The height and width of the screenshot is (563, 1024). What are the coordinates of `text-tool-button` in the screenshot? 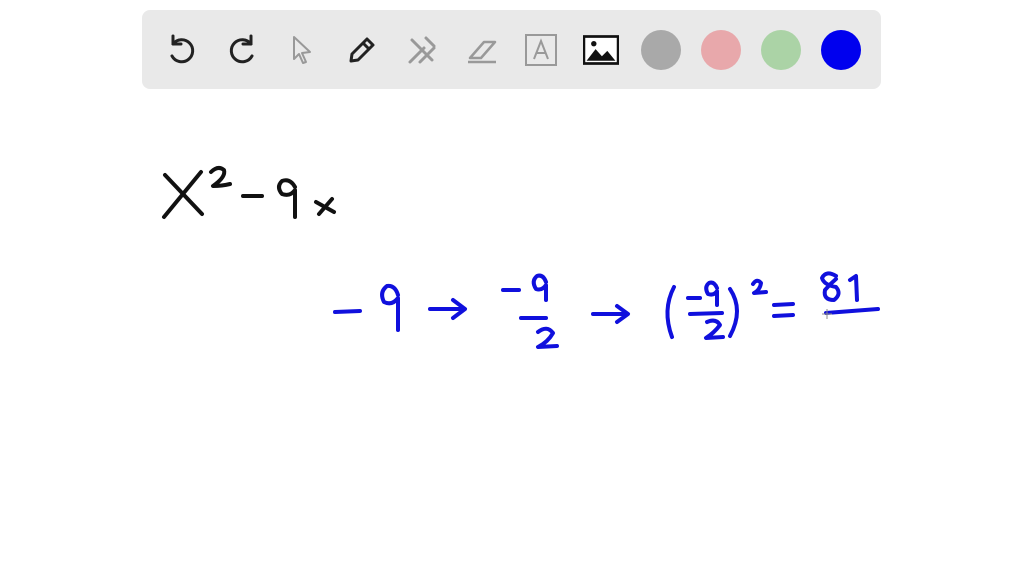 It's located at (542, 50).